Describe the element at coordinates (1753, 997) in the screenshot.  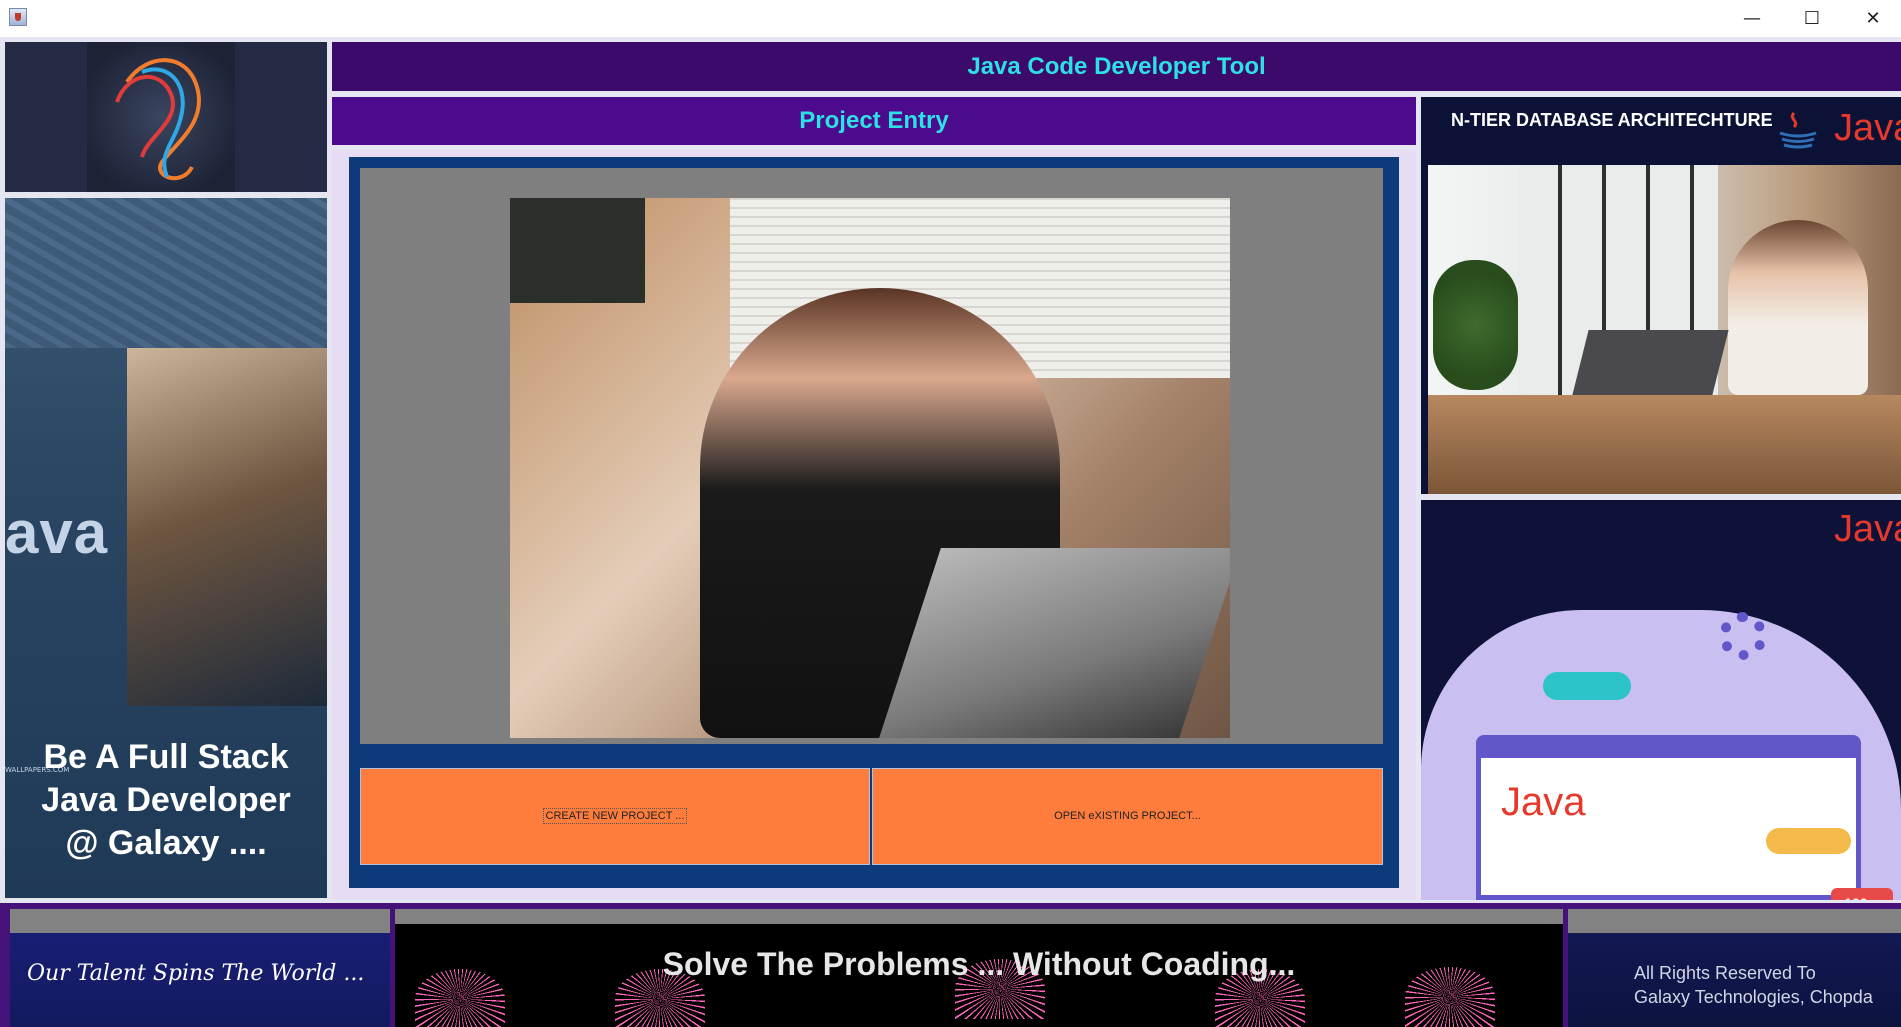
I see `rights-line-2: Galaxy Technologies, Chopda` at that location.